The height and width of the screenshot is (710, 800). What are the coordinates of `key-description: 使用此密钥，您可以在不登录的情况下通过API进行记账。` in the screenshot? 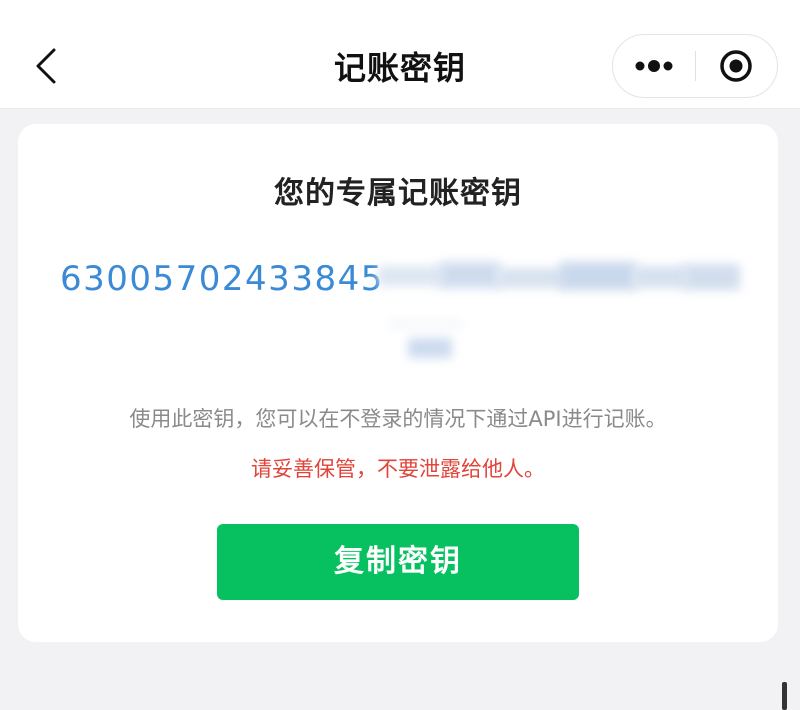 It's located at (398, 419).